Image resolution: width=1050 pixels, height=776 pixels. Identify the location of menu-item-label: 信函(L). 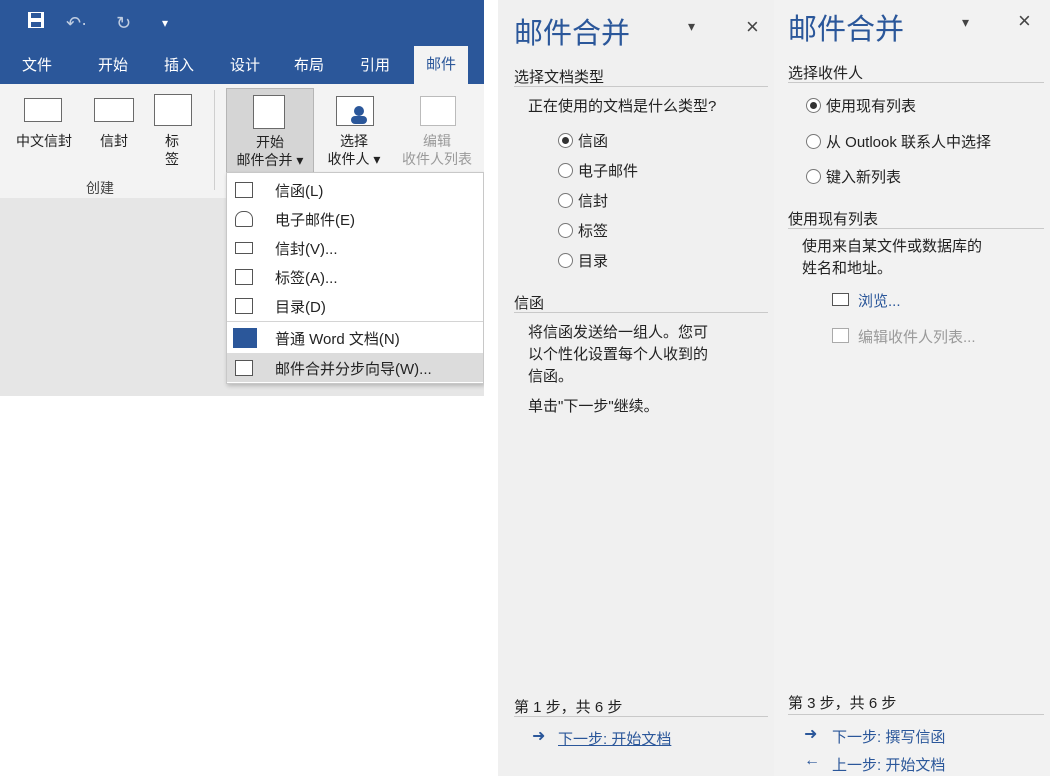
(299, 191).